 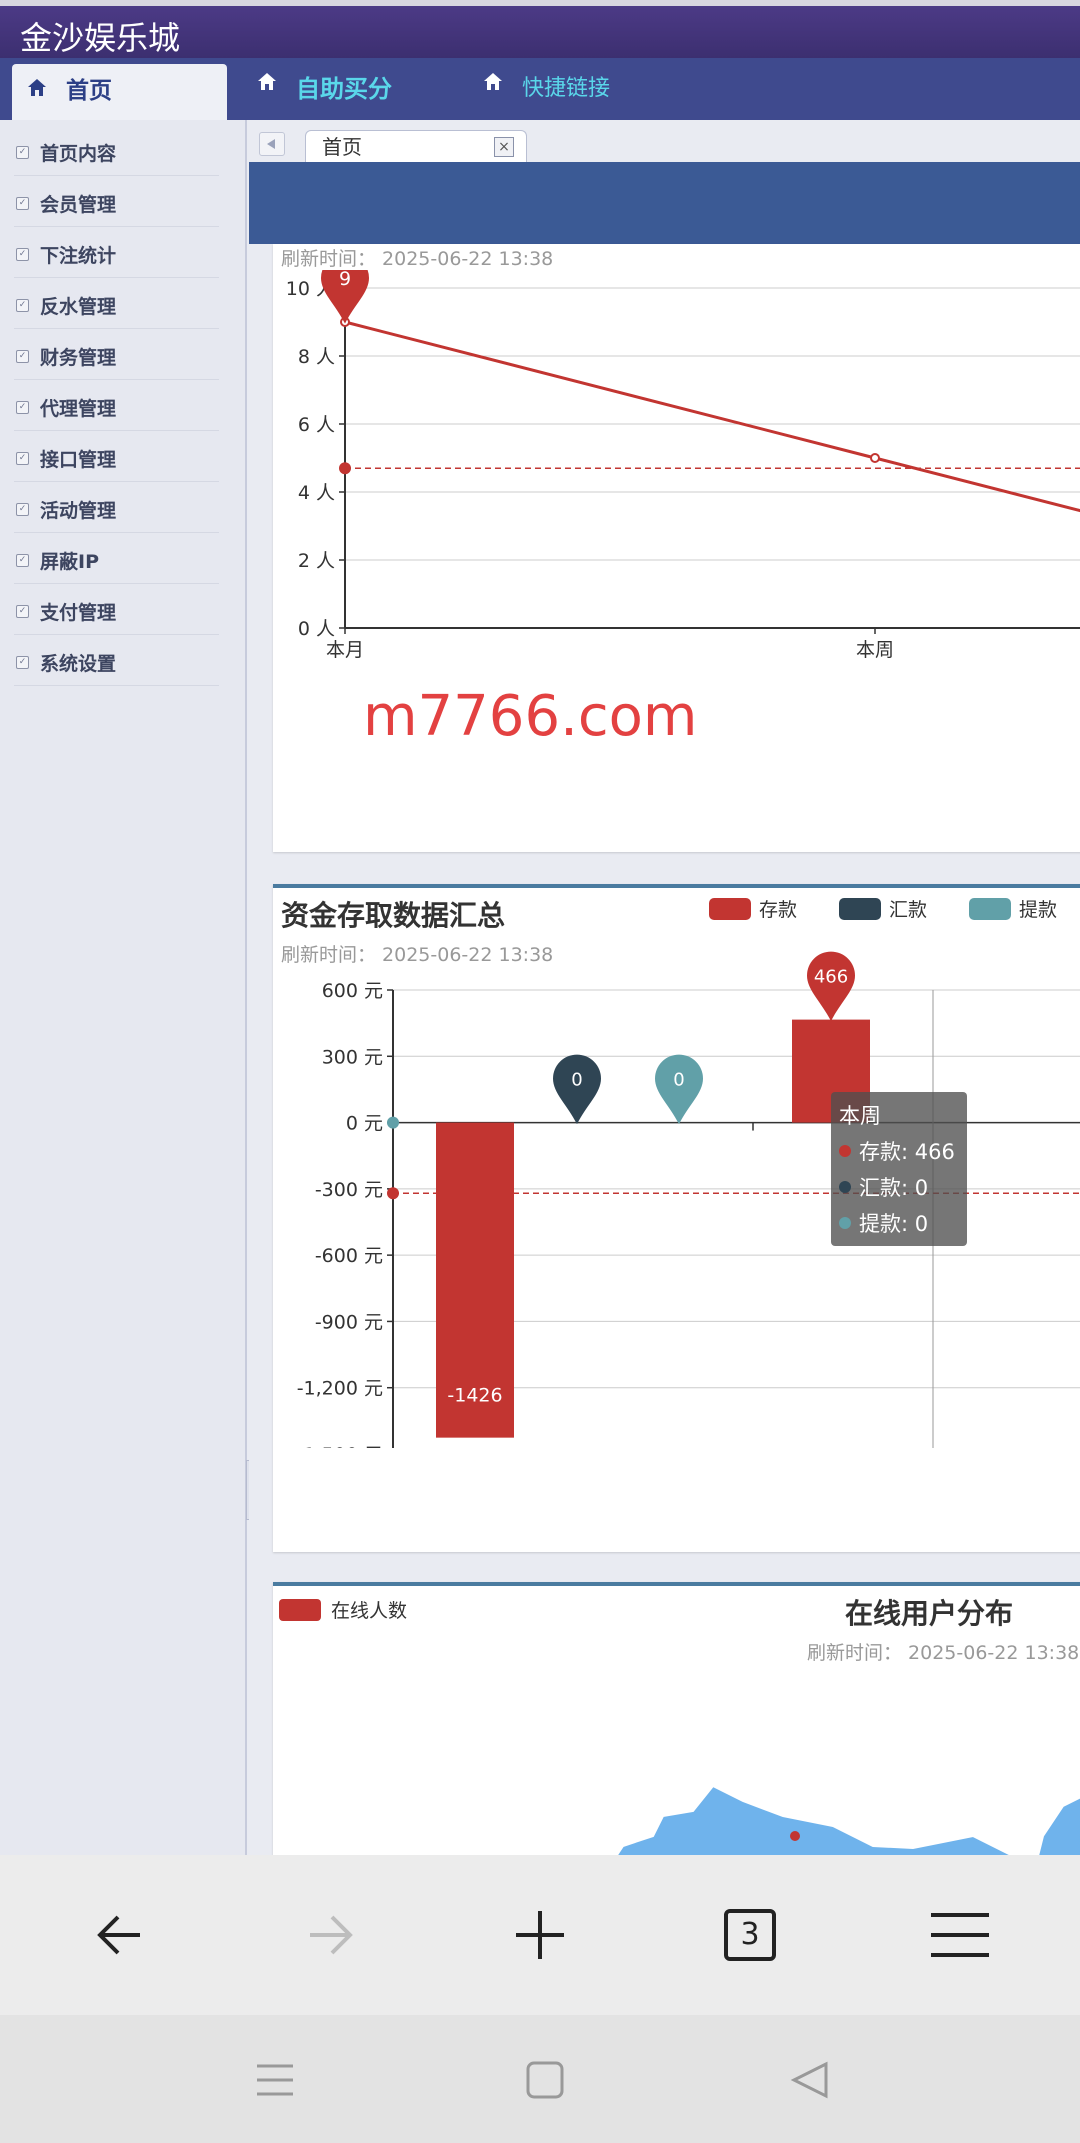 What do you see at coordinates (664, 142) in the screenshot?
I see `tab-strip: 首页 ×` at bounding box center [664, 142].